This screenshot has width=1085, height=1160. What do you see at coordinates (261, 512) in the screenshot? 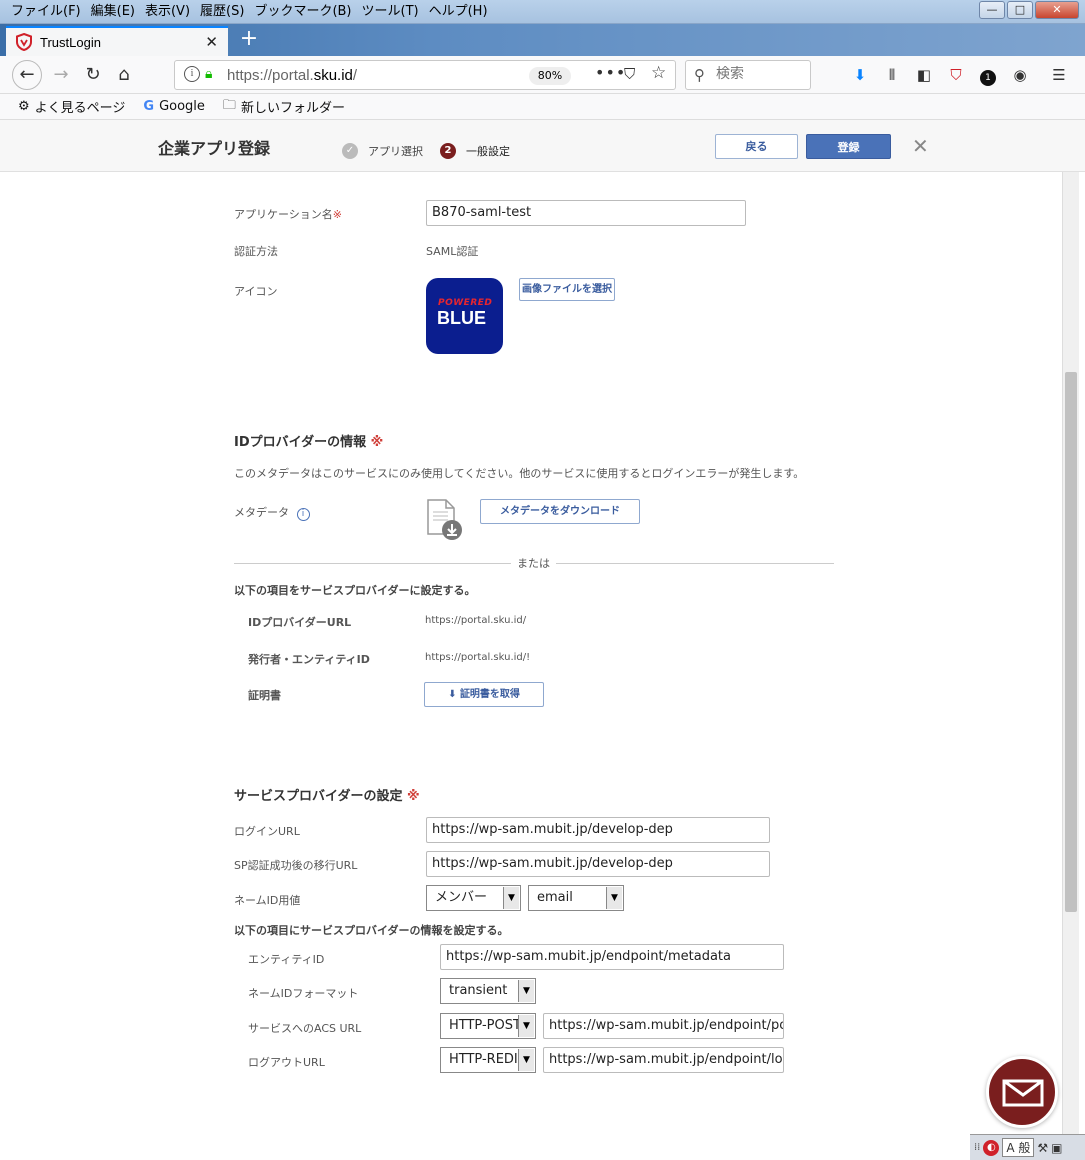
I see `label-text: メタデータ` at bounding box center [261, 512].